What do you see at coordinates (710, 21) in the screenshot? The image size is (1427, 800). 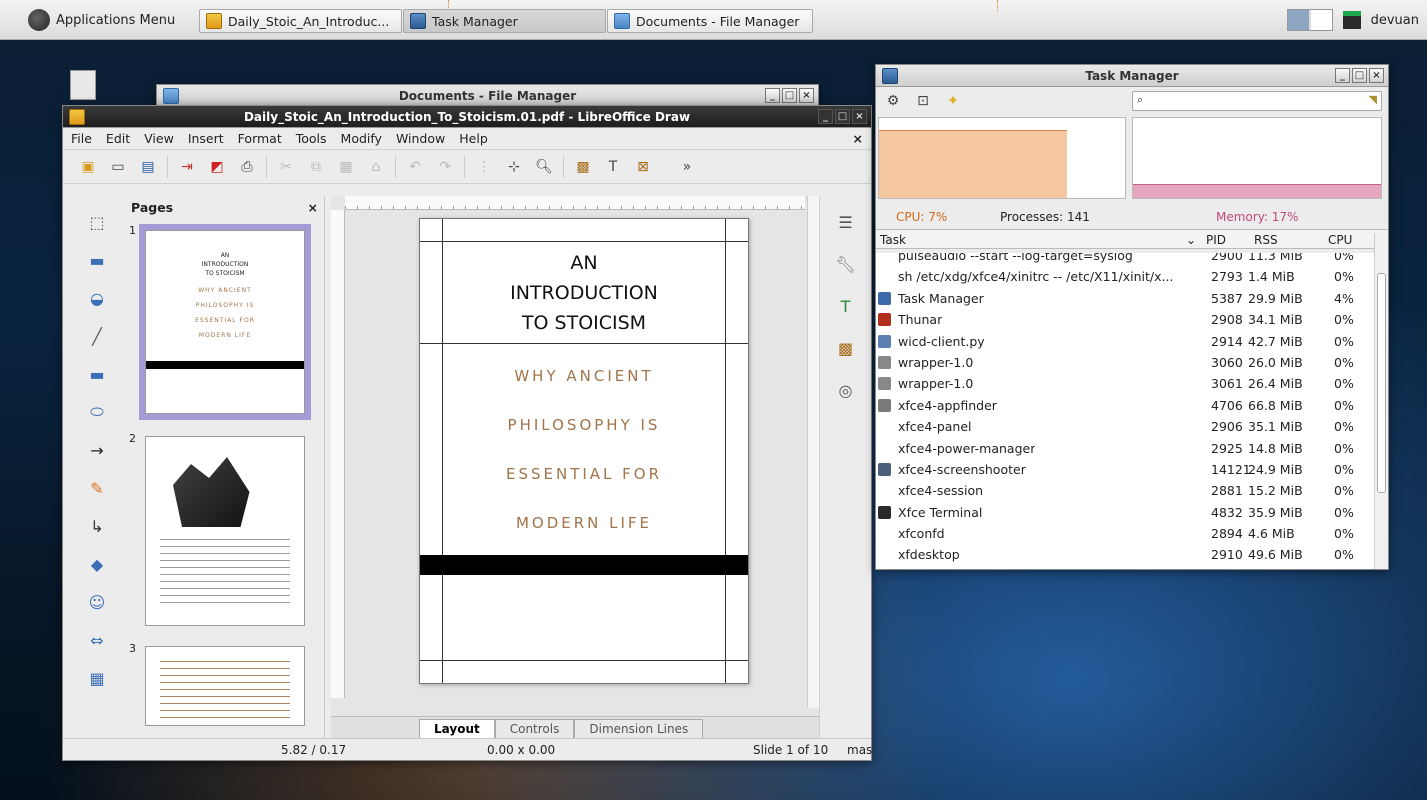 I see `task-button-file-manager: Documents - File Manager` at bounding box center [710, 21].